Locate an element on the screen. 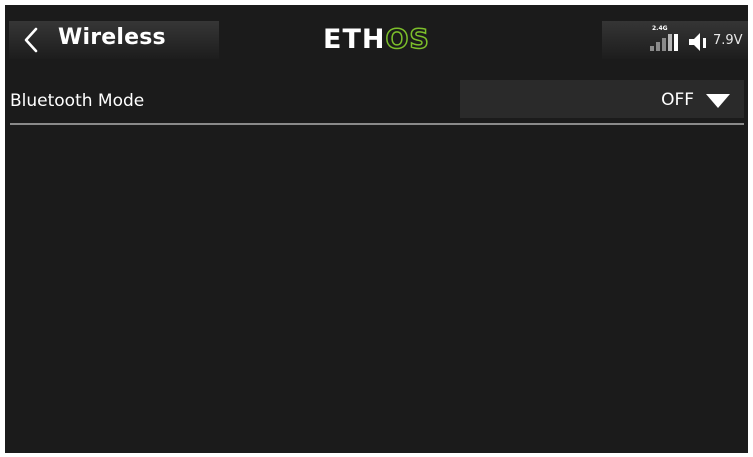 The image size is (753, 457). bluetooth-mode-select: OFF is located at coordinates (602, 99).